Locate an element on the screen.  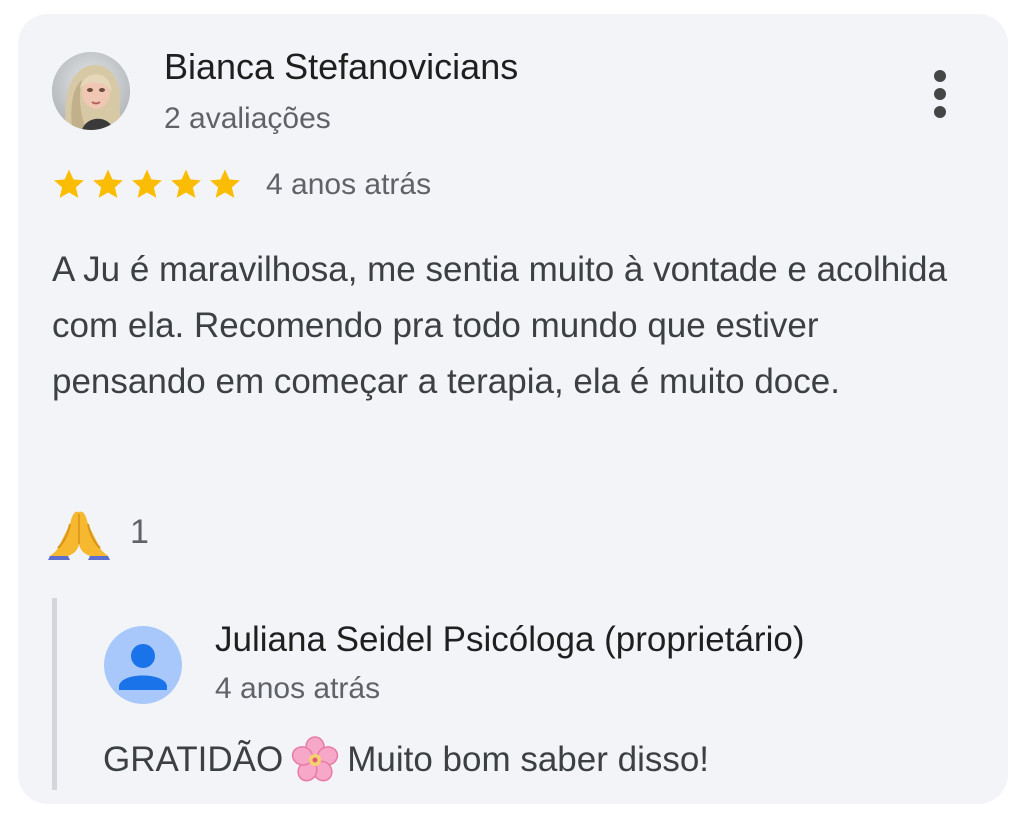
profile-photo is located at coordinates (91, 91).